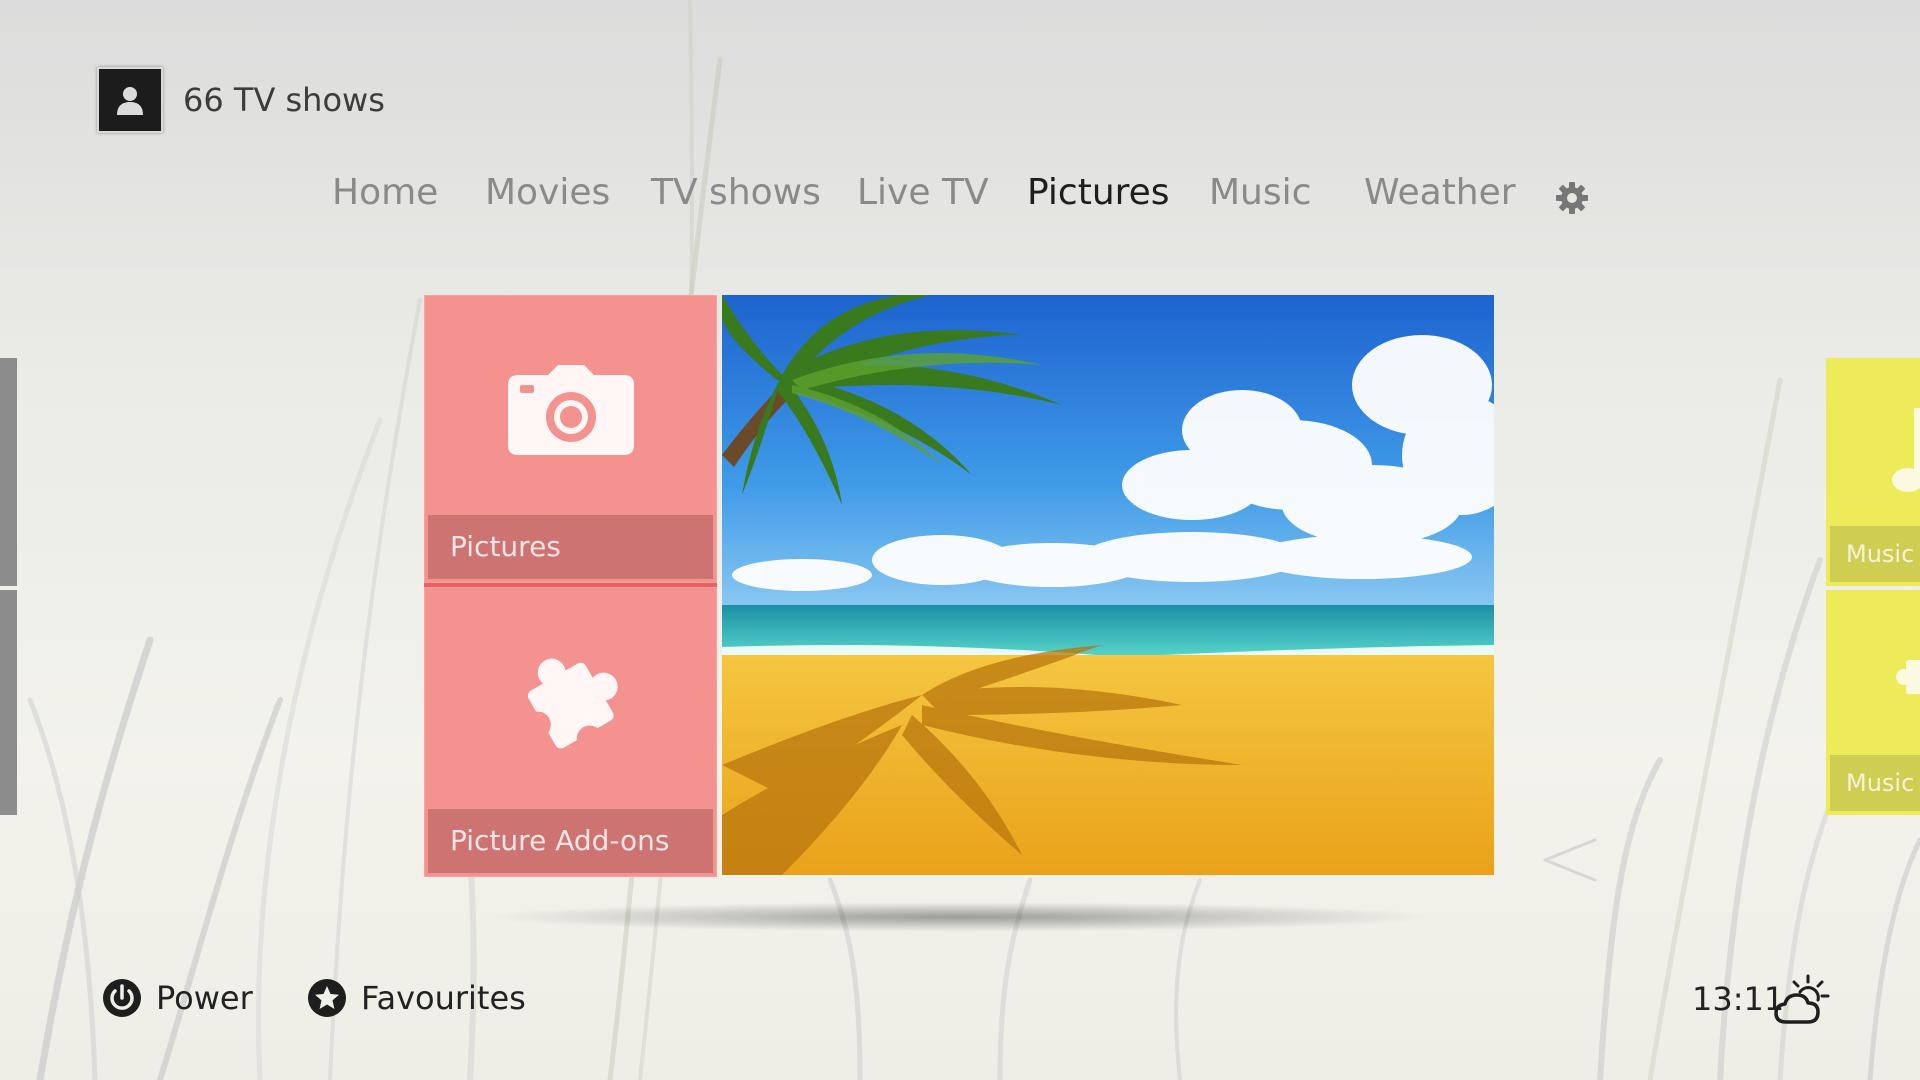  Describe the element at coordinates (570, 410) in the screenshot. I see `camera-icon` at that location.